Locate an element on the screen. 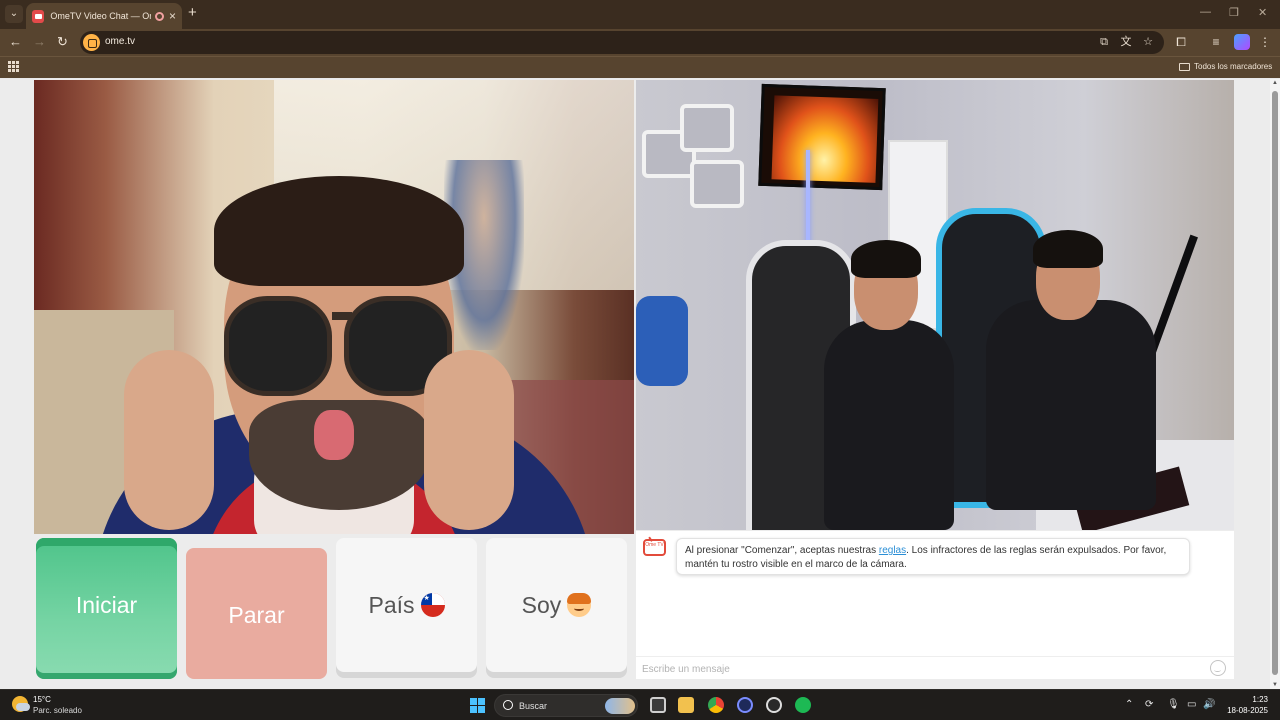  taskbar-search: Buscar is located at coordinates (566, 705).